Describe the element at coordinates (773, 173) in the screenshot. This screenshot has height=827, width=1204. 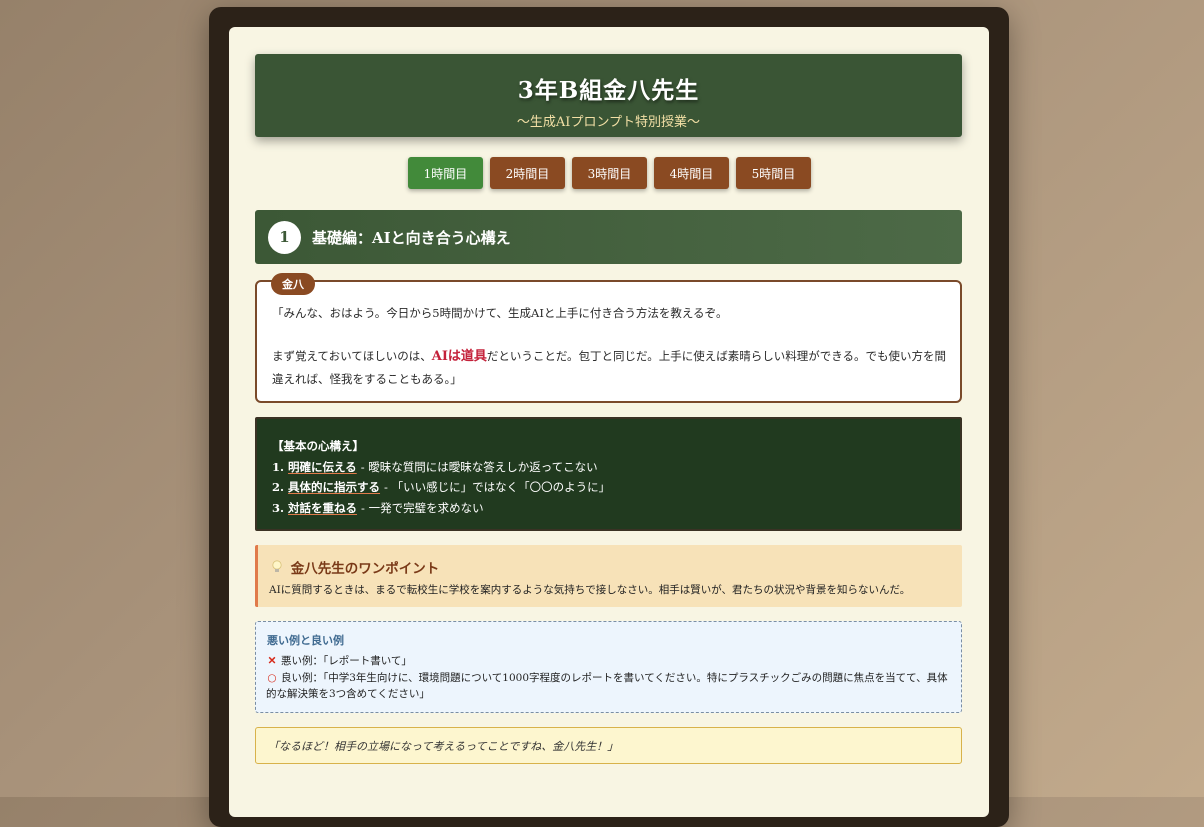
I see `tab-period-5: 5時間目` at that location.